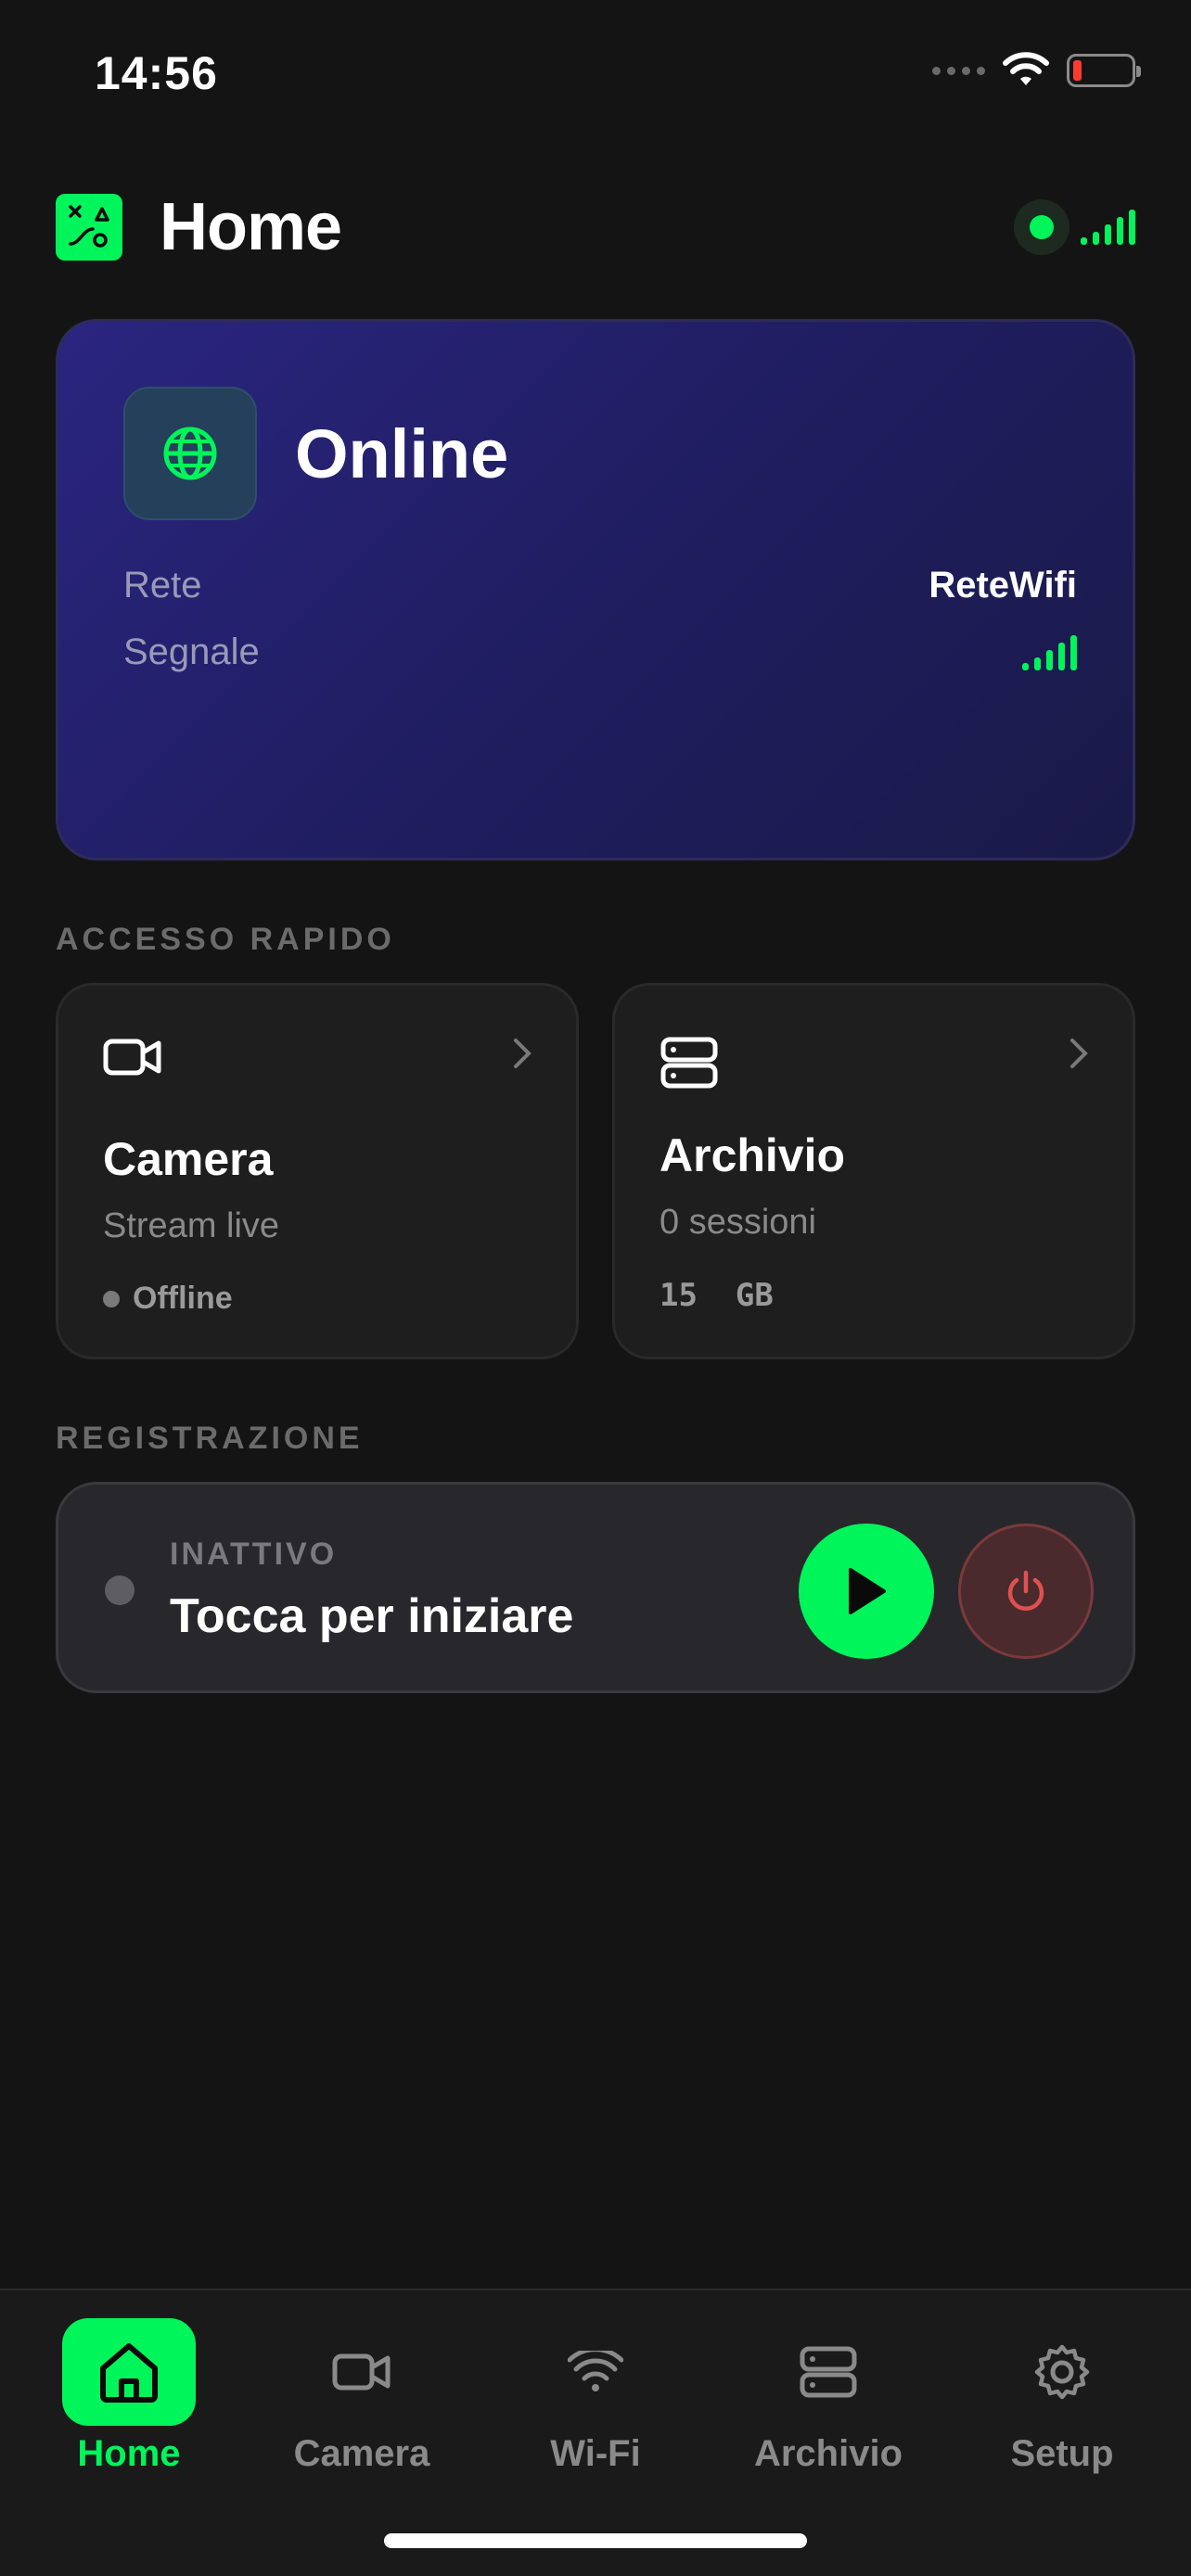 The image size is (1191, 2576). What do you see at coordinates (183, 1298) in the screenshot?
I see `camera-status-text: Offline` at bounding box center [183, 1298].